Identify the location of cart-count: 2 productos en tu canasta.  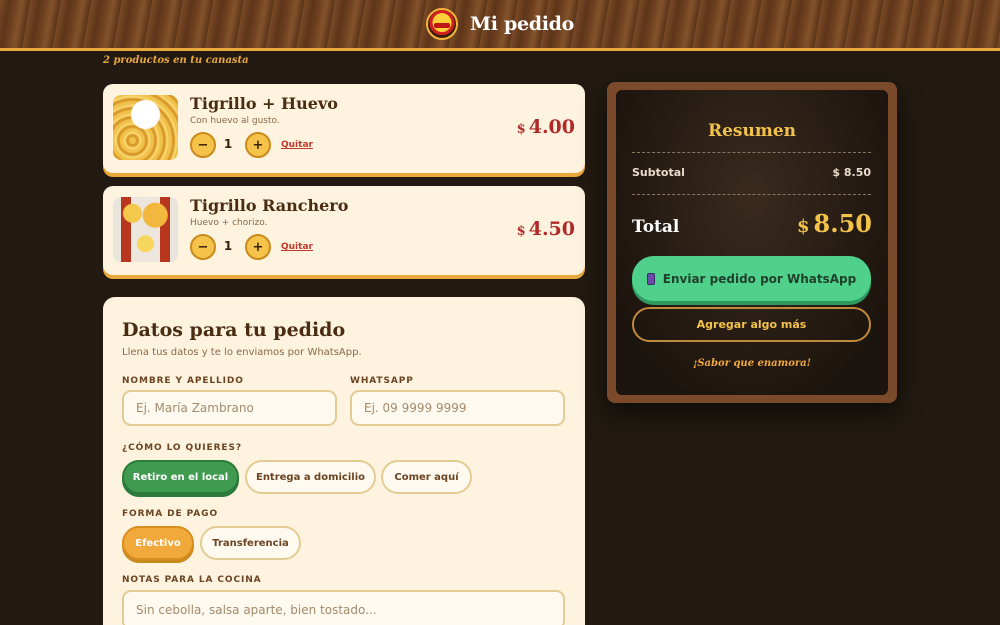
(176, 60).